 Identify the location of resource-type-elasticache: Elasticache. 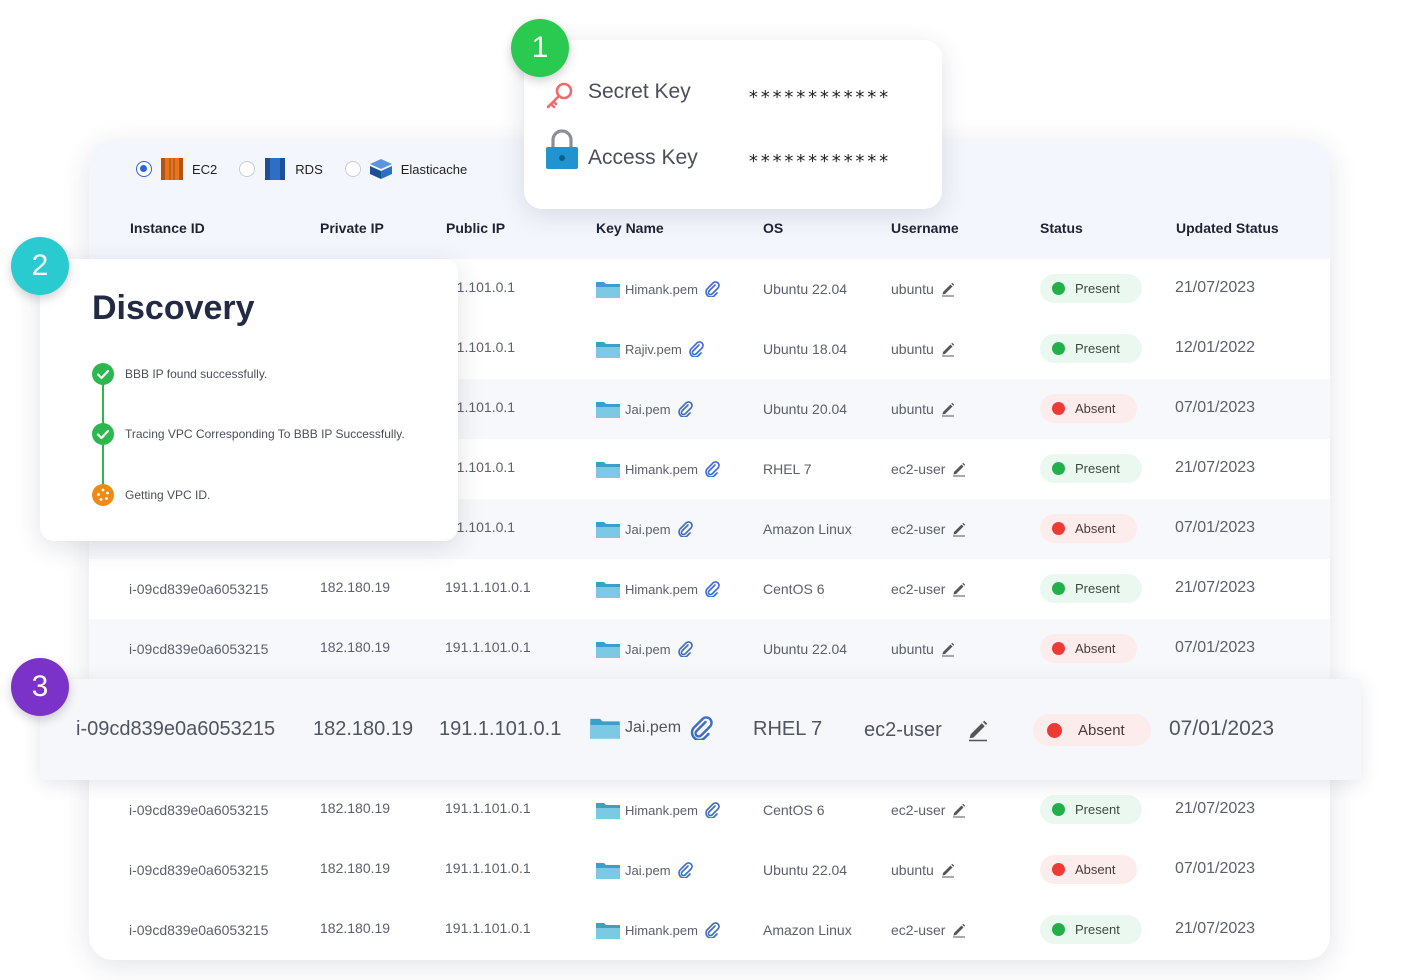
(406, 169).